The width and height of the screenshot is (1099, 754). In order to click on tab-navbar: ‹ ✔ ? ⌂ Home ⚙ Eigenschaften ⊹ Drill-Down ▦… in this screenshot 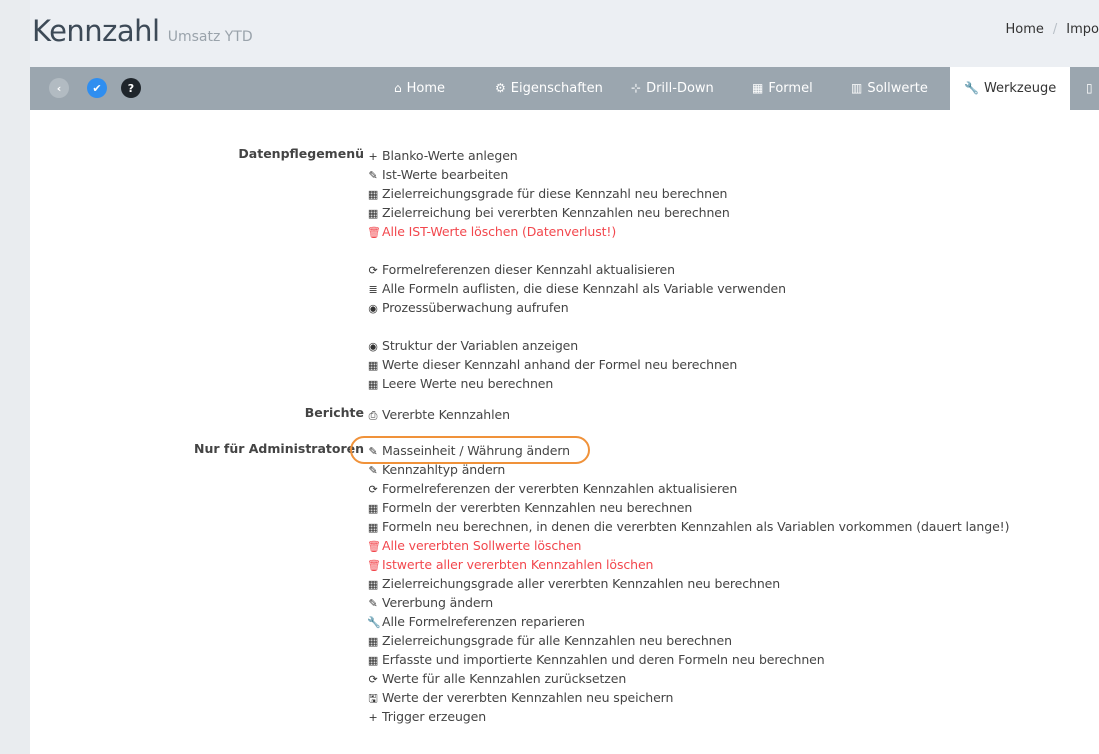, I will do `click(564, 88)`.